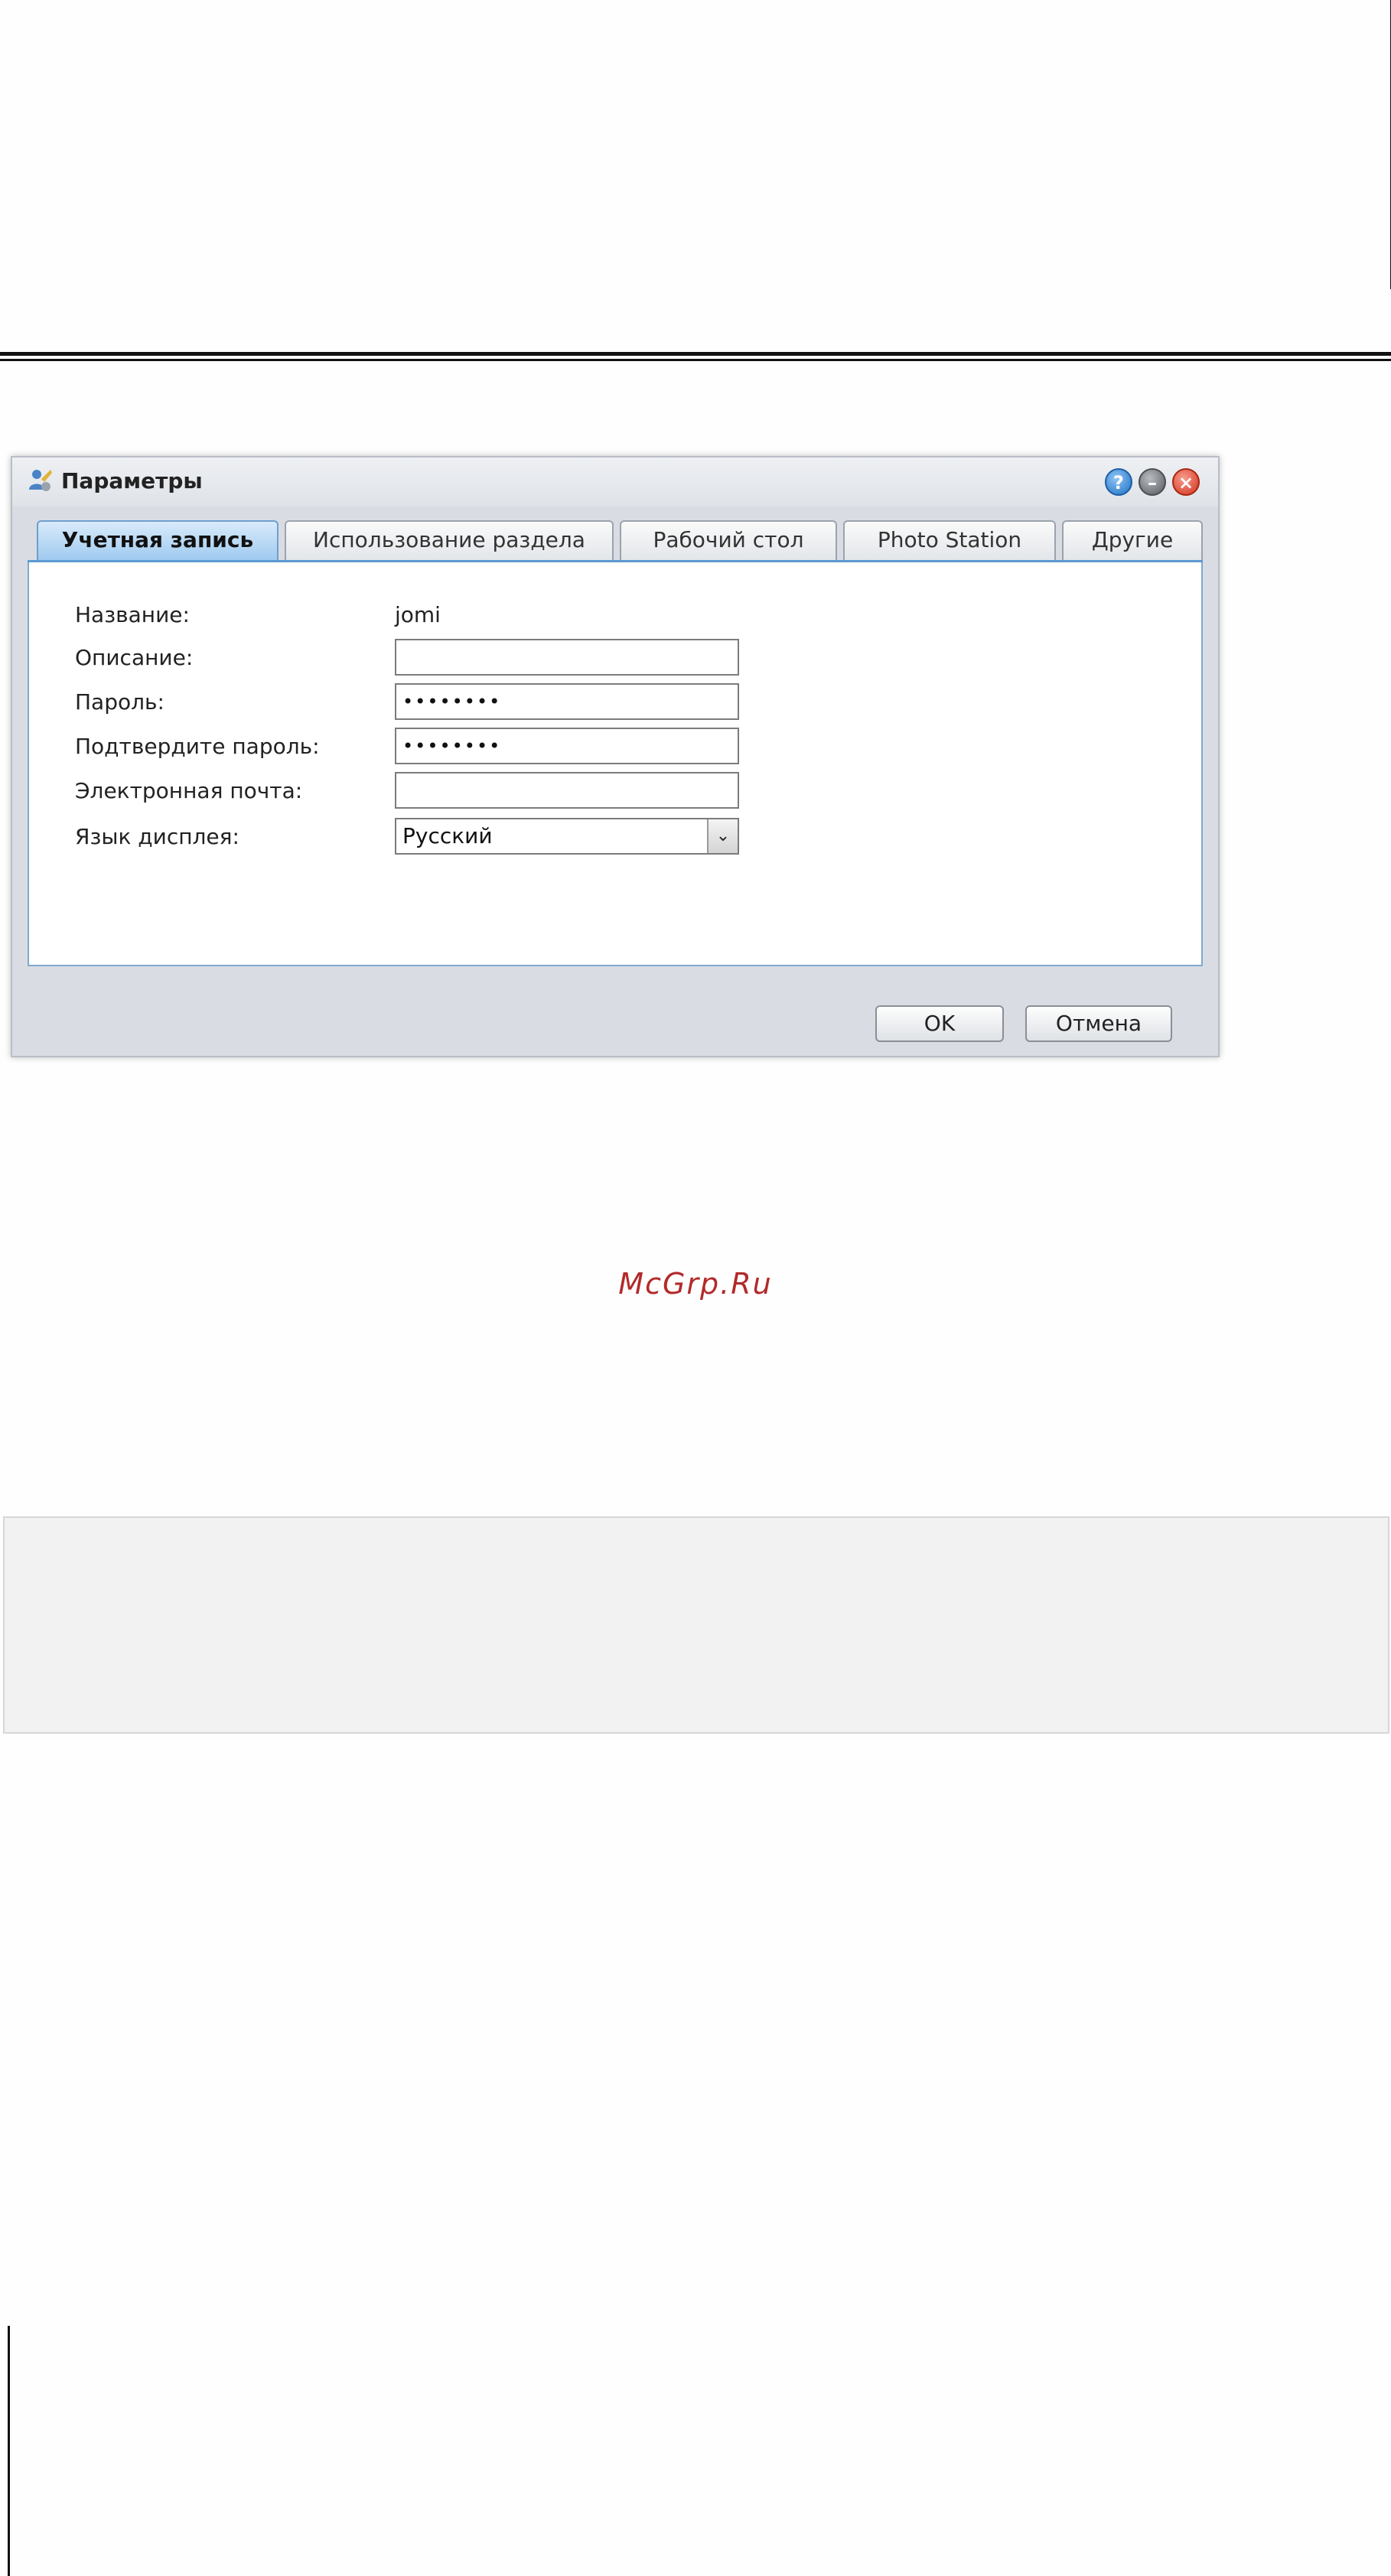 Image resolution: width=1391 pixels, height=2576 pixels. I want to click on language-selected-value: Русский, so click(447, 835).